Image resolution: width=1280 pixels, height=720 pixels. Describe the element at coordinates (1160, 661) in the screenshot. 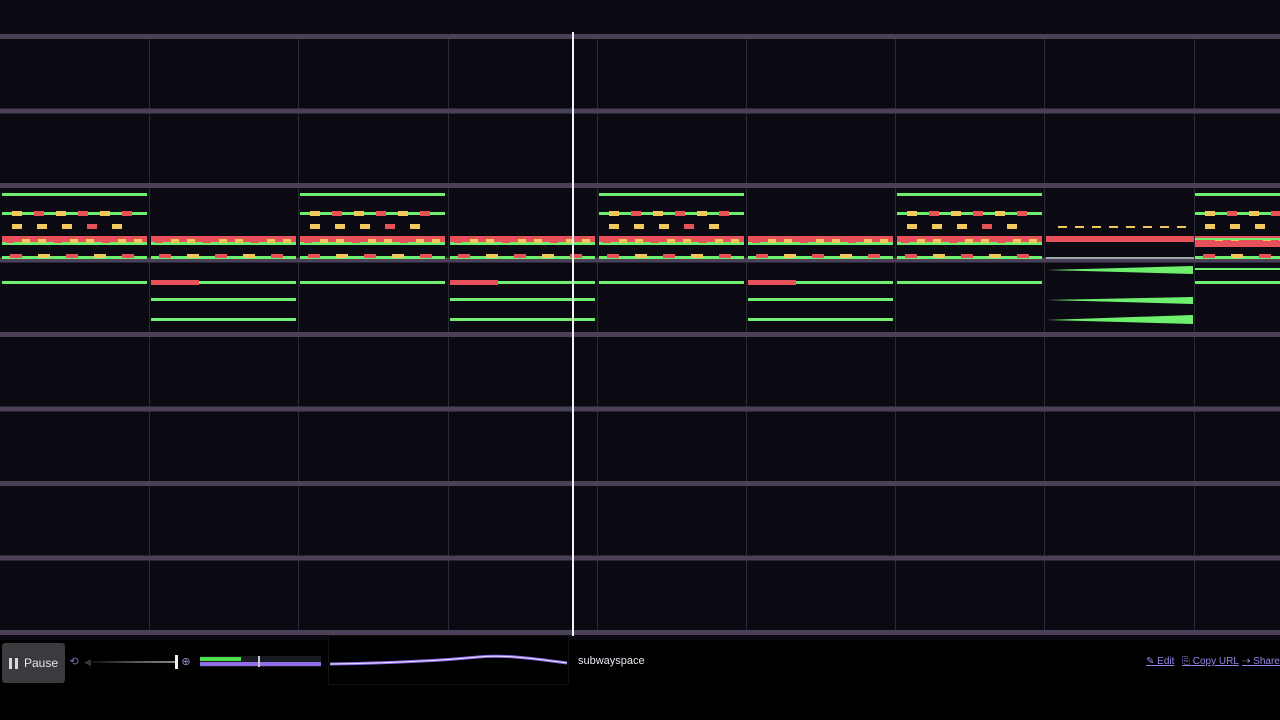

I see `edit-link: ✎ Edit` at that location.